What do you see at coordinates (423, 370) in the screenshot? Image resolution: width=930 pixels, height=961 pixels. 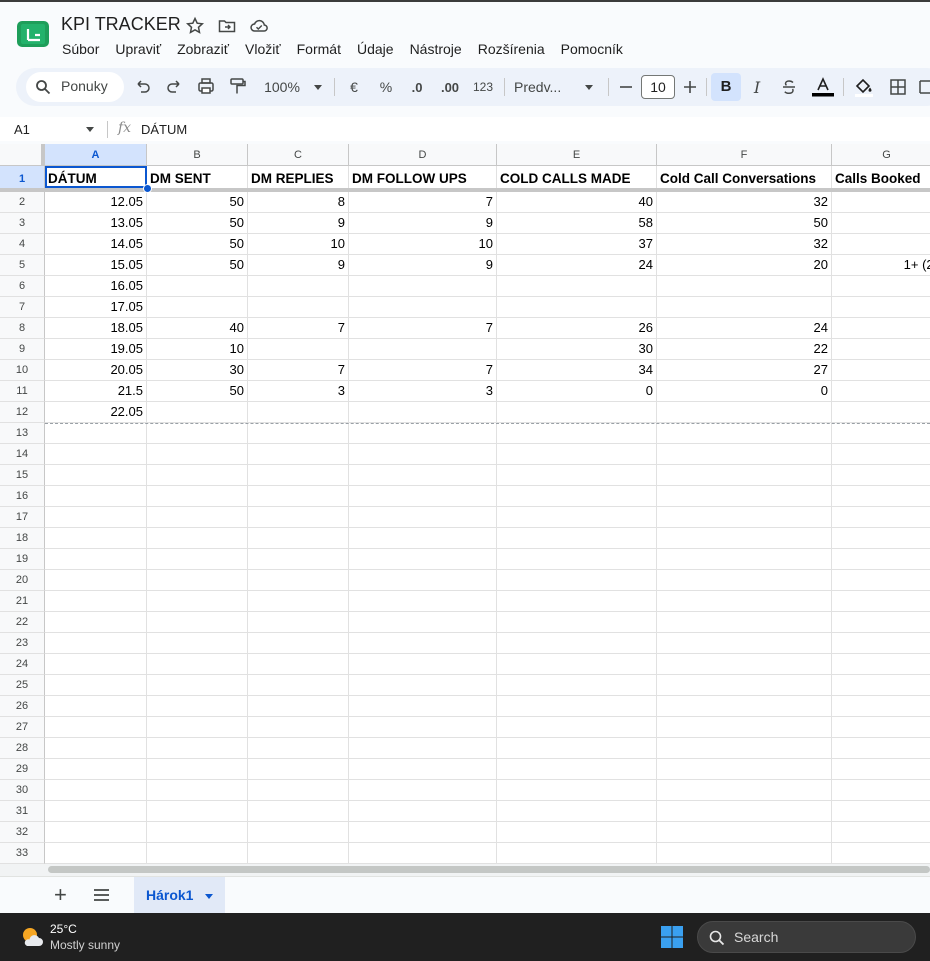 I see `cell-d10: 7` at bounding box center [423, 370].